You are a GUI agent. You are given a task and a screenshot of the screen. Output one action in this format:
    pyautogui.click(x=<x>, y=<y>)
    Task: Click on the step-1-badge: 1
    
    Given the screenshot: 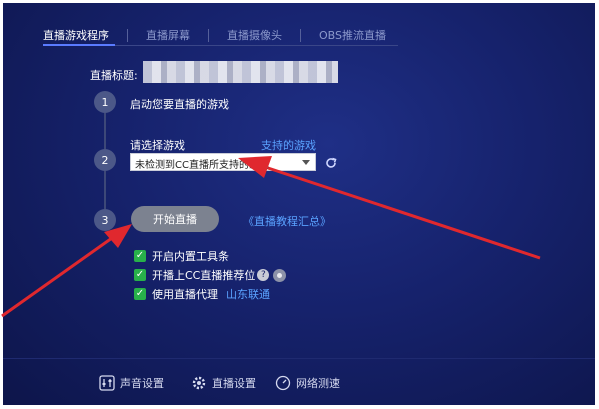 What is the action you would take?
    pyautogui.click(x=105, y=102)
    